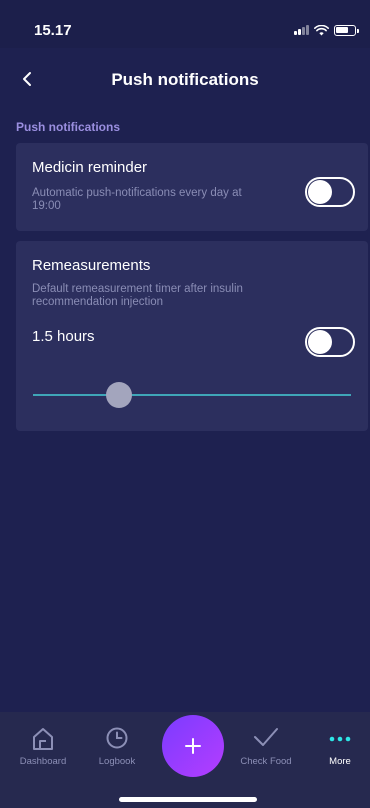 Image resolution: width=370 pixels, height=808 pixels. I want to click on remeasurement-slider, so click(192, 395).